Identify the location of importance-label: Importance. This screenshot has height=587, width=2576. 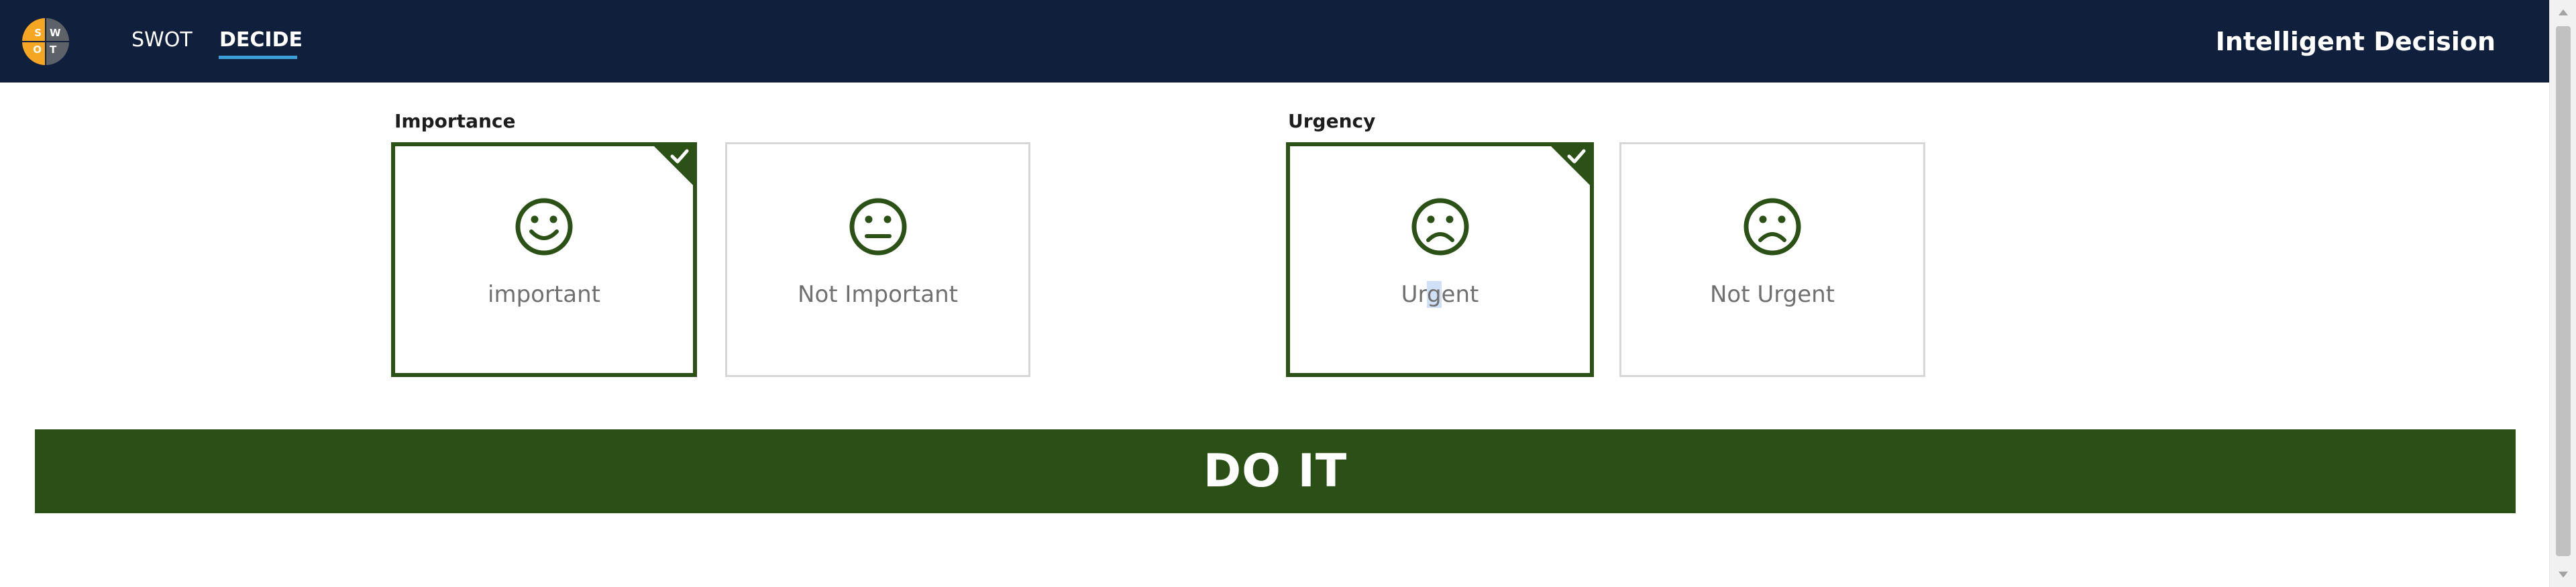
(455, 121).